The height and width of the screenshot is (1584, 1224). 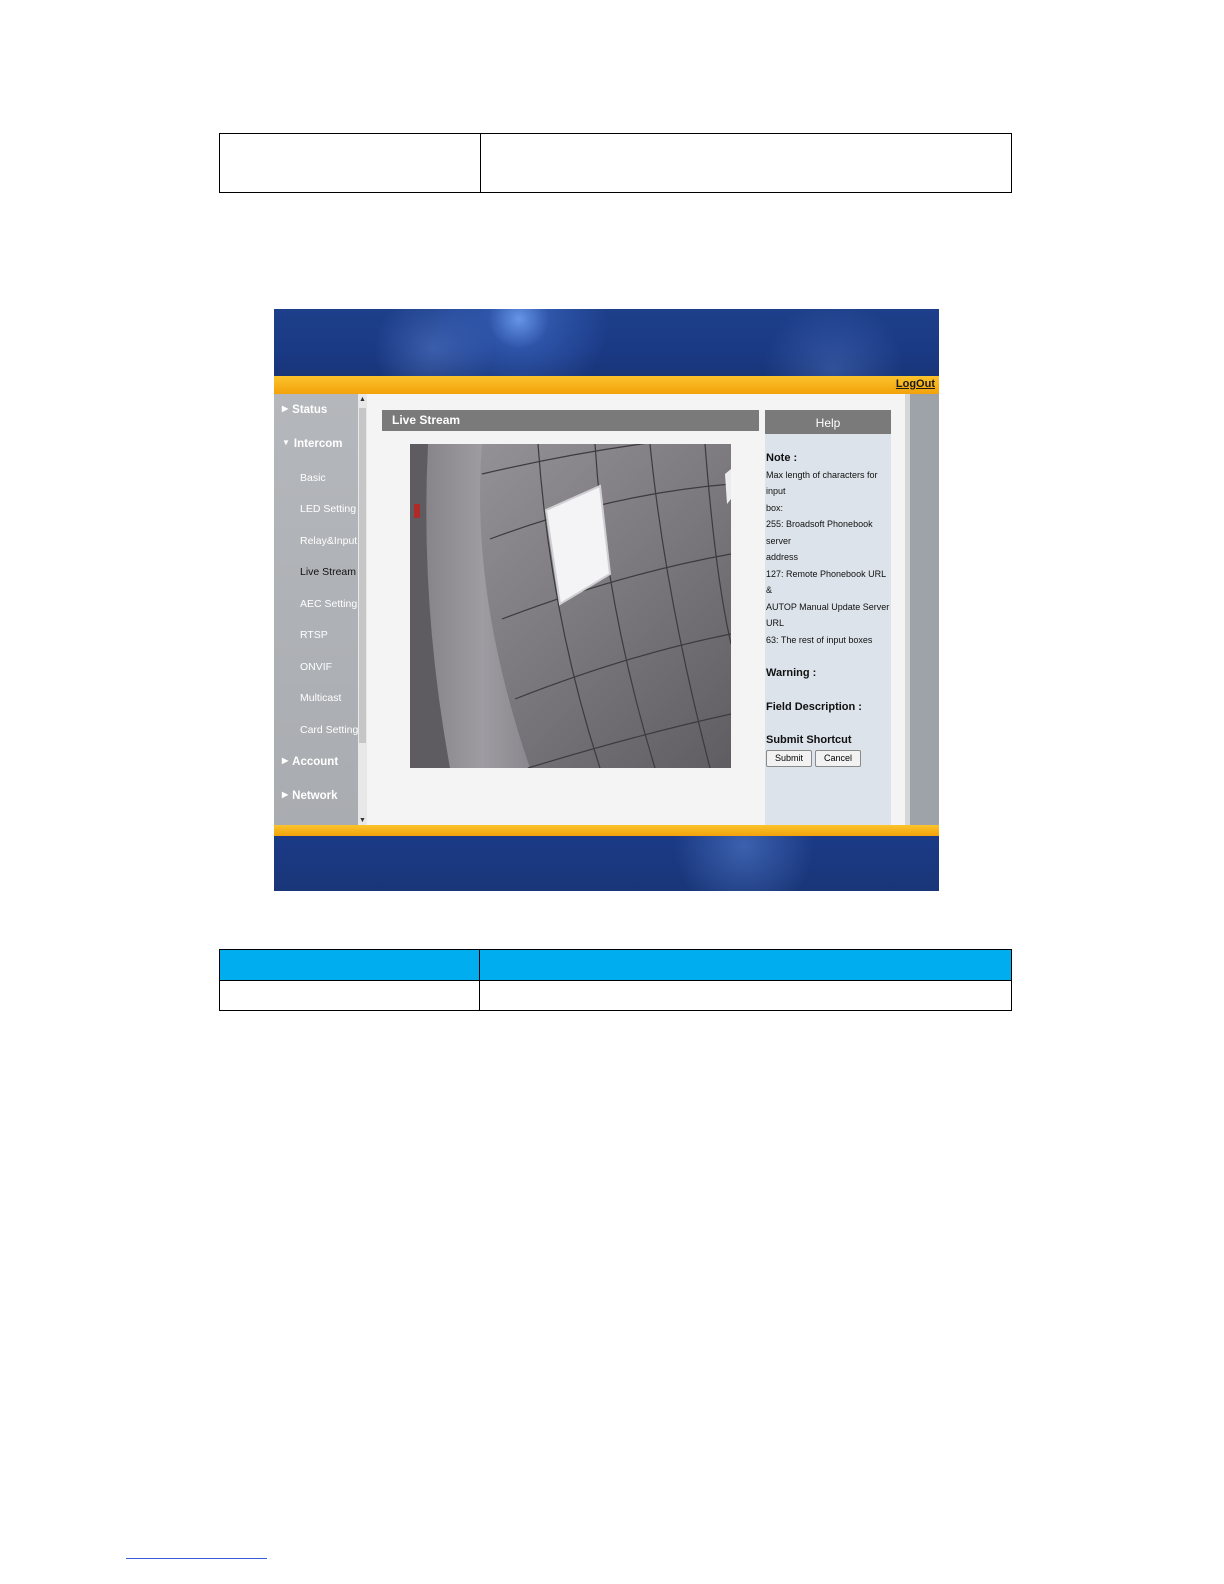 I want to click on scroll-down-icon: ▼, so click(x=362, y=820).